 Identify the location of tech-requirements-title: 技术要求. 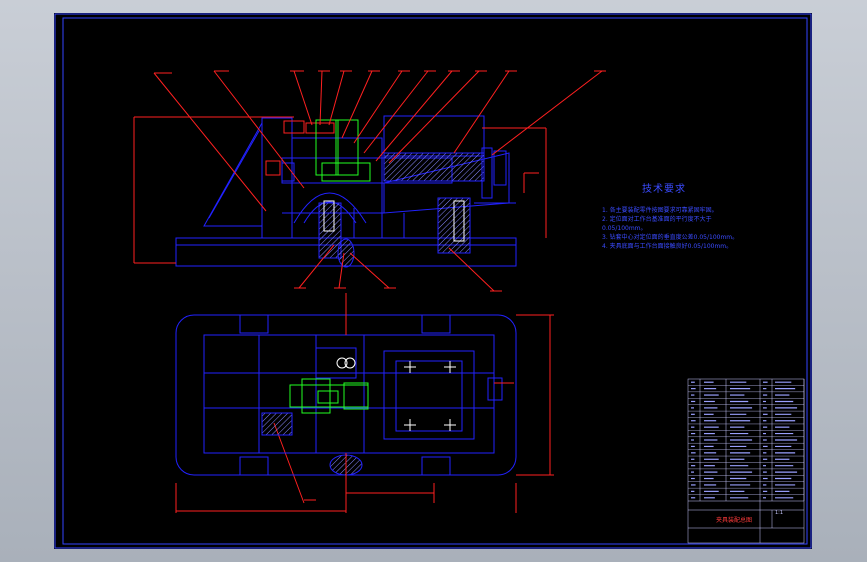
(664, 189).